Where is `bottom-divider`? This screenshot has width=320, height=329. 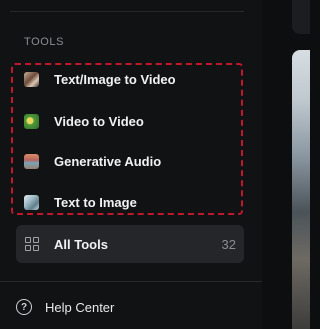
bottom-divider is located at coordinates (131, 281).